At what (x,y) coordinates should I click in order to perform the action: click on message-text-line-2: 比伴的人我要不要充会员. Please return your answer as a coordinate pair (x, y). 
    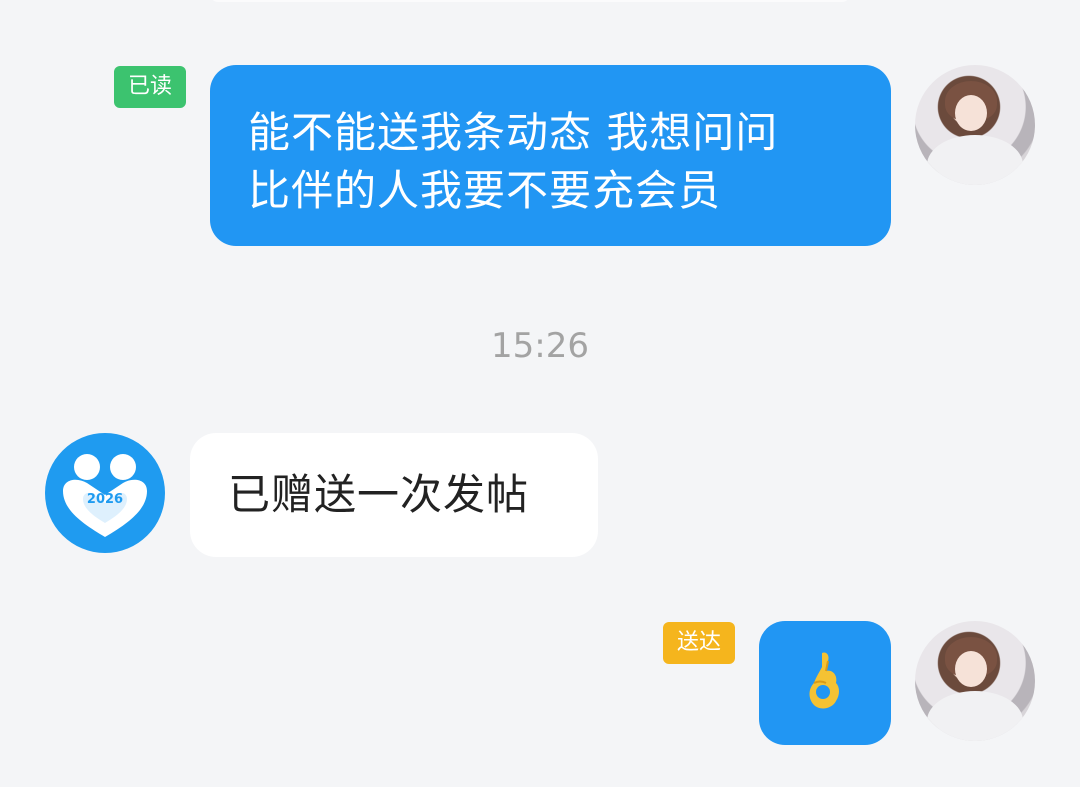
    Looking at the image, I should click on (485, 190).